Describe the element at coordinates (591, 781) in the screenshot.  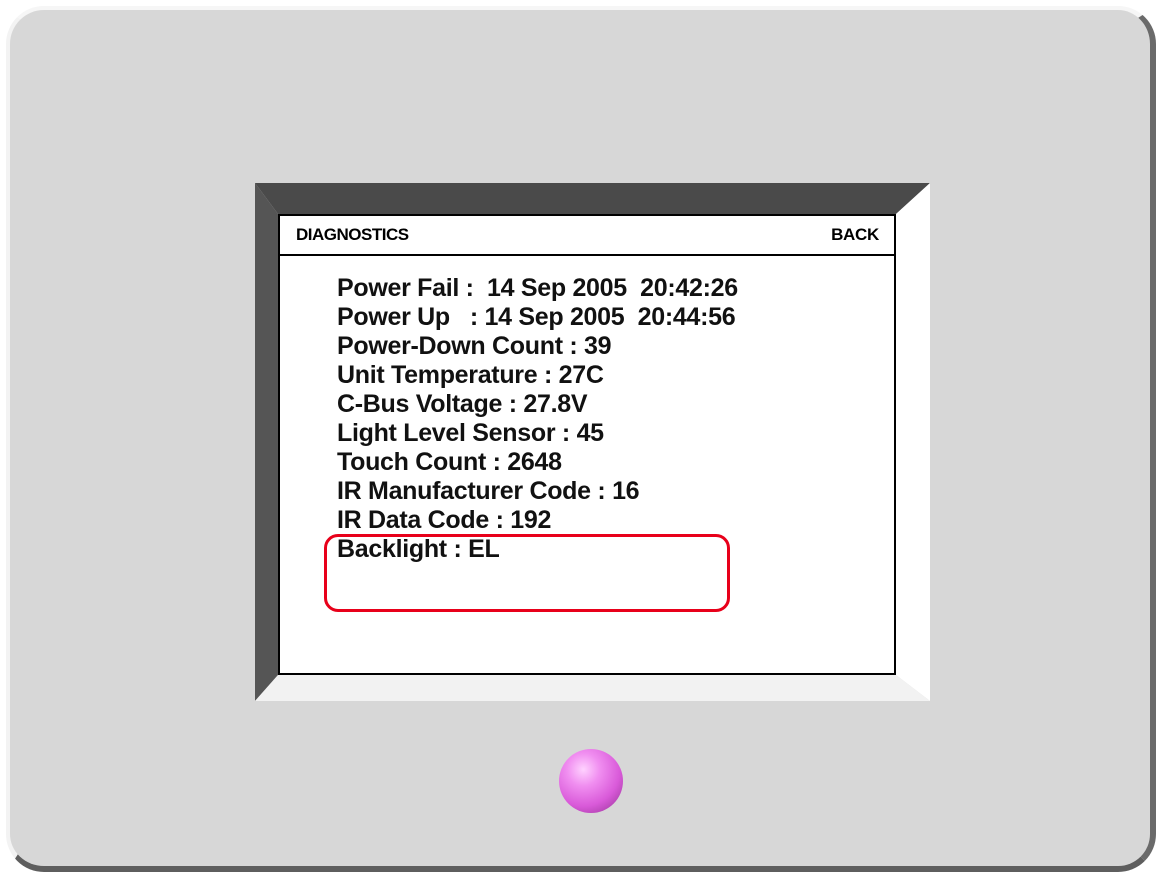
I see `home-button` at that location.